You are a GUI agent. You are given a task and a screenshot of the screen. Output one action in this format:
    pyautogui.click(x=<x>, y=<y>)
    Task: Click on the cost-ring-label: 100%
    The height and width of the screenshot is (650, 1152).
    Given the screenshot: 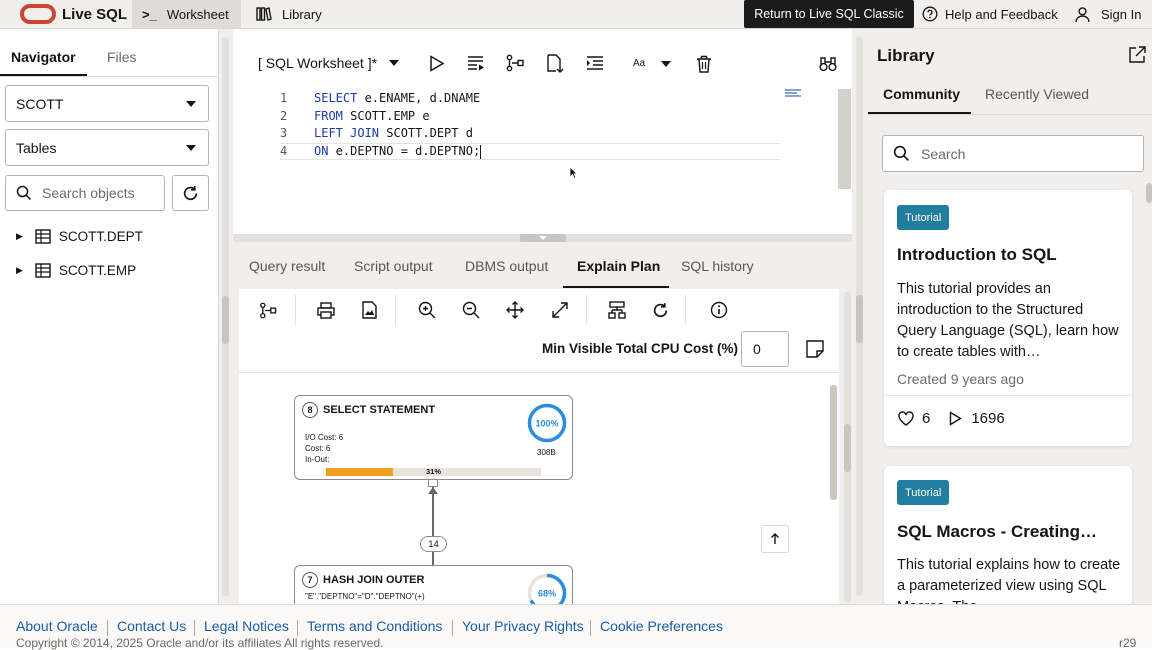 What is the action you would take?
    pyautogui.click(x=546, y=424)
    